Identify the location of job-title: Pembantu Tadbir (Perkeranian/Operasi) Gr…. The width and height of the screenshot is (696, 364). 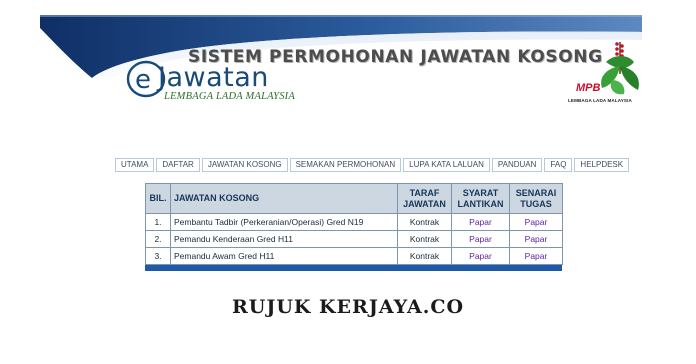
(284, 222).